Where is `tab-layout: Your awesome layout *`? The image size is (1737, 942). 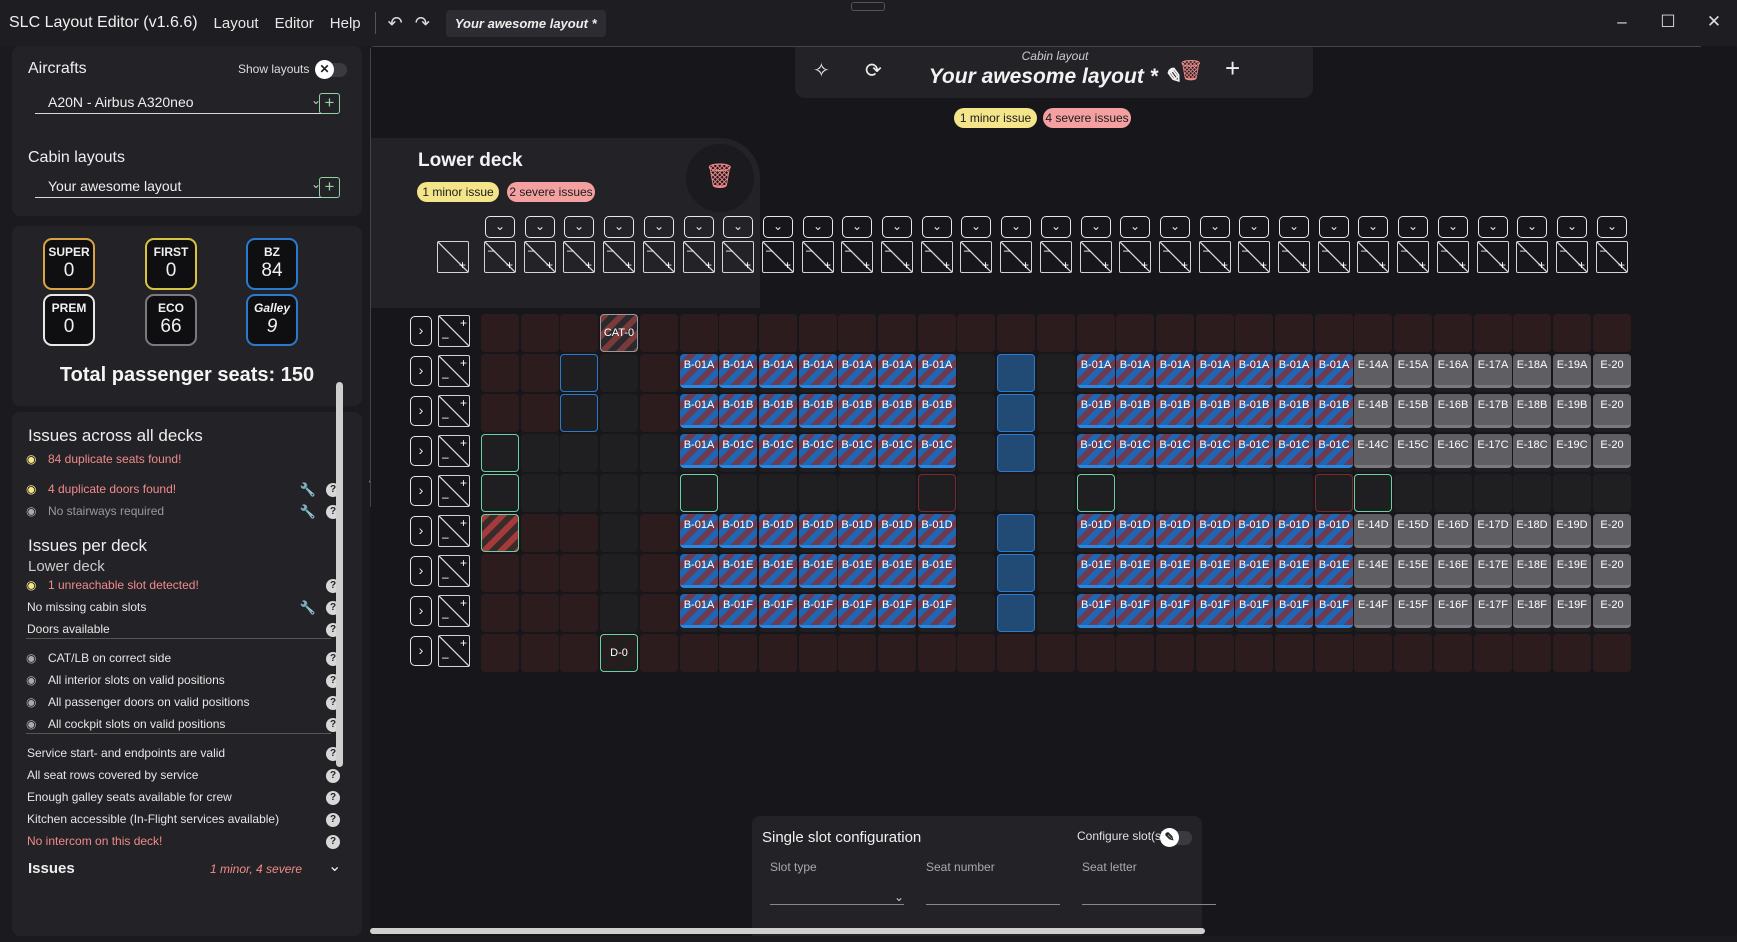
tab-layout: Your awesome layout * is located at coordinates (525, 23).